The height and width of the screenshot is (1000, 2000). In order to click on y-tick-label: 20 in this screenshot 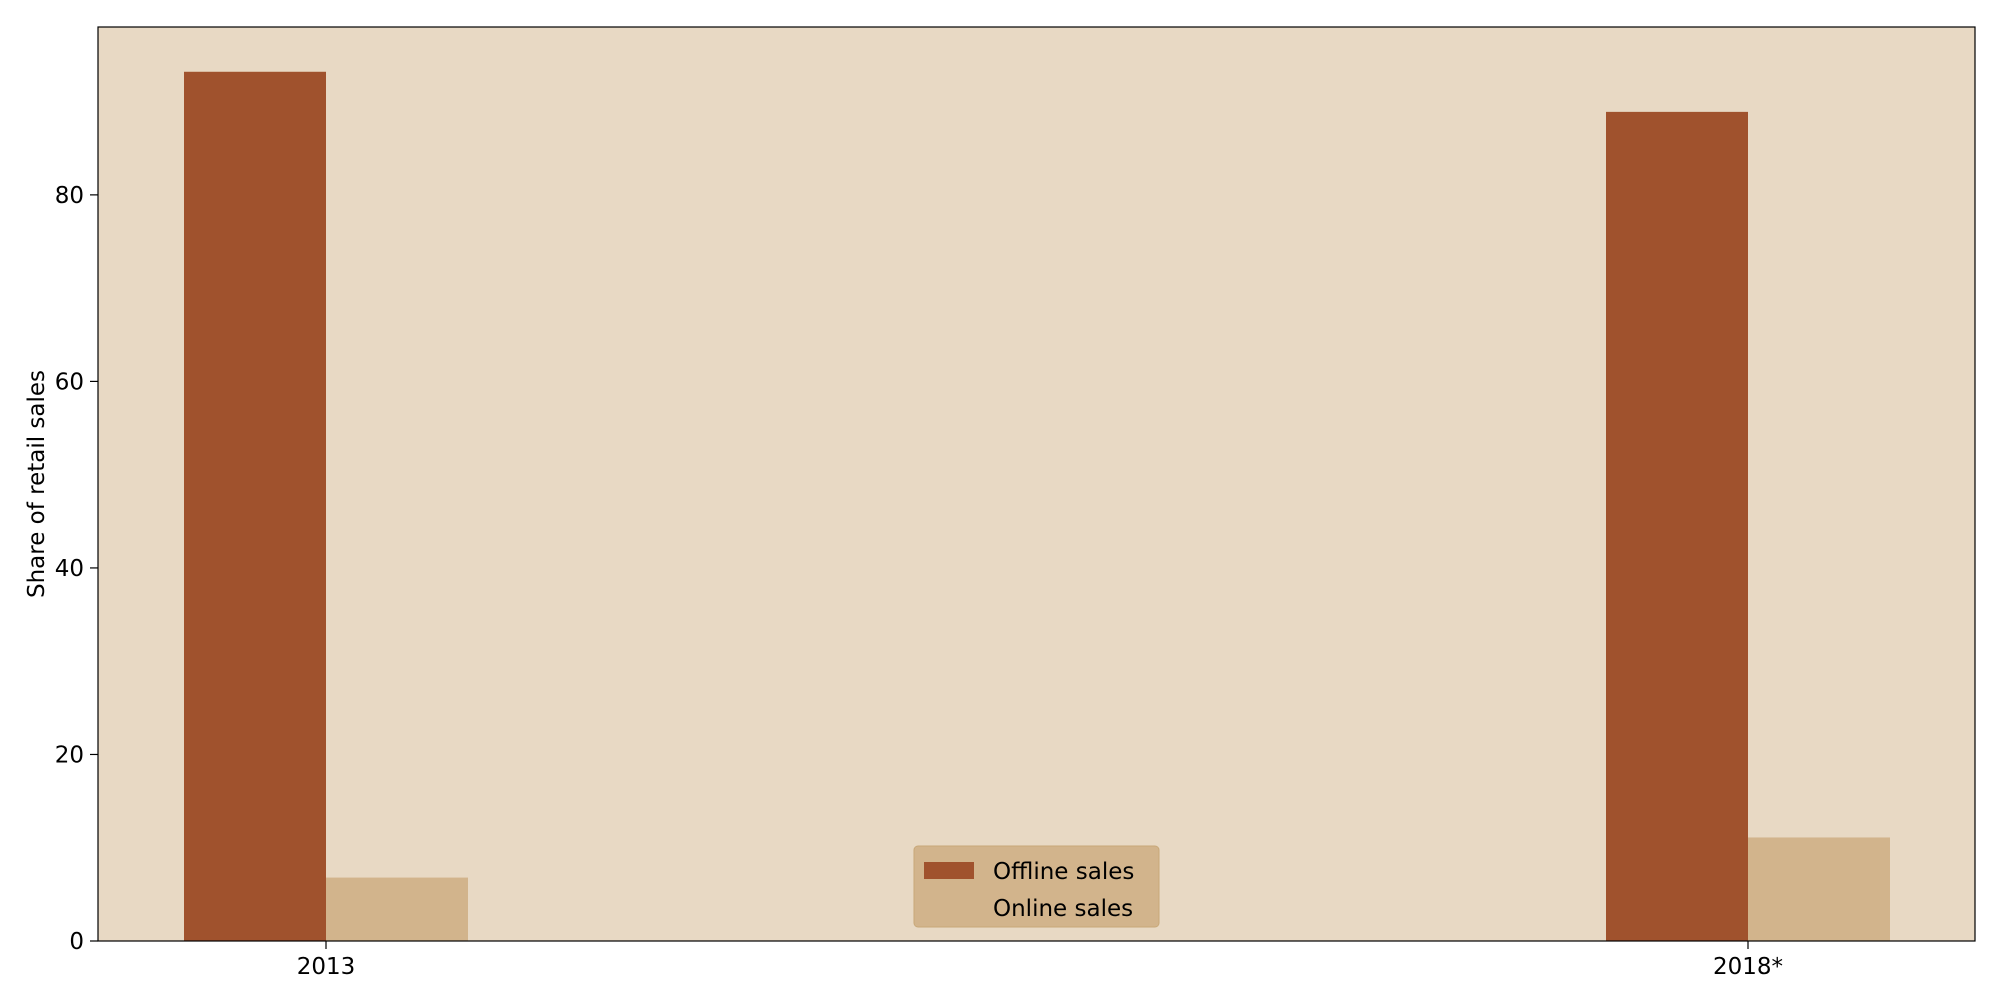, I will do `click(69, 755)`.